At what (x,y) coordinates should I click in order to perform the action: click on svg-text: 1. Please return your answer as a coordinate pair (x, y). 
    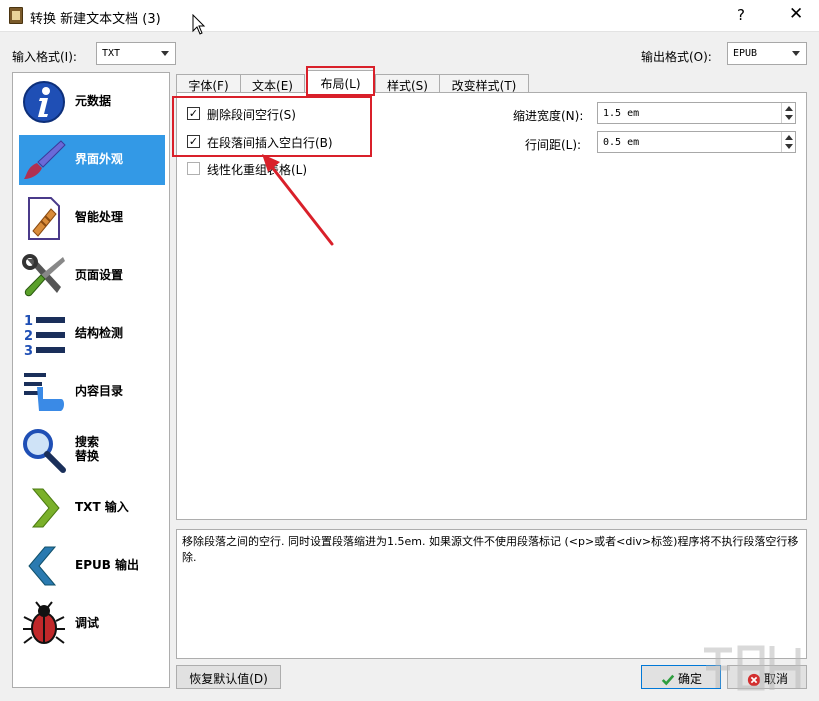
    Looking at the image, I should click on (28, 321).